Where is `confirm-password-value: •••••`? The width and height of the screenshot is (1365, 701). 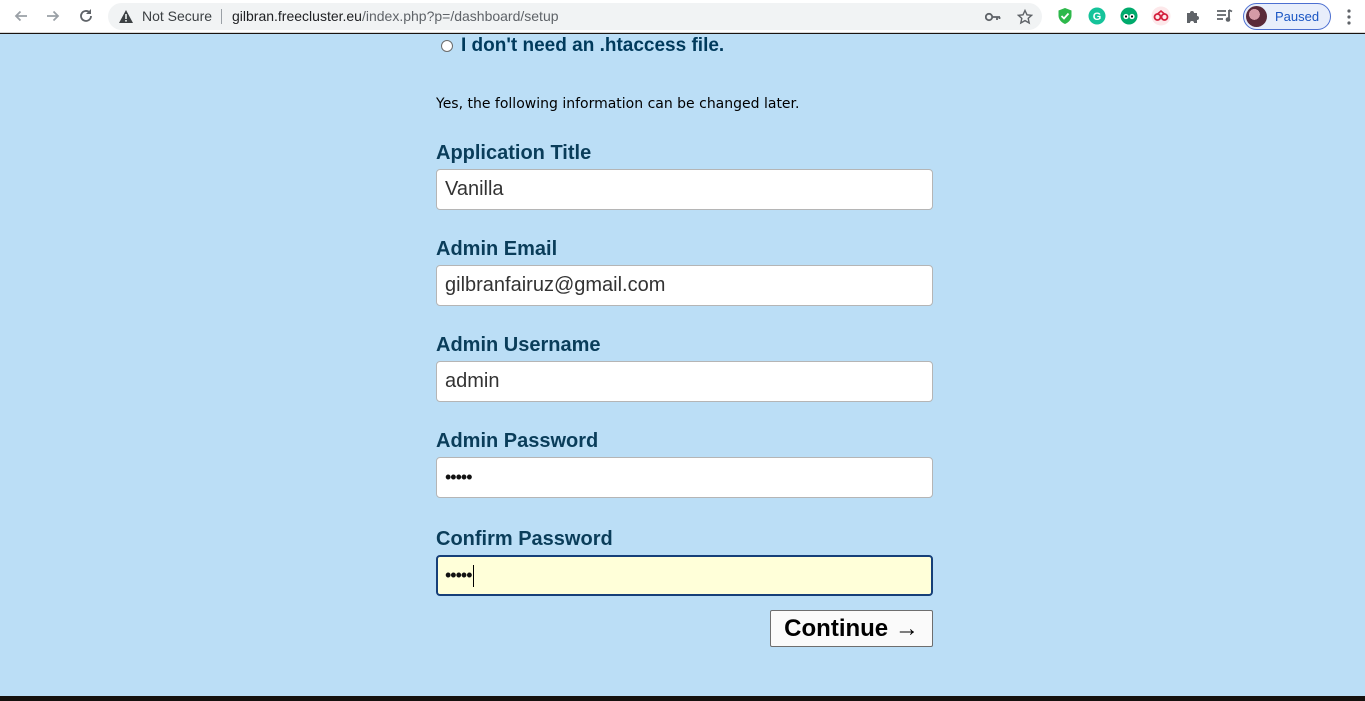
confirm-password-value: ••••• is located at coordinates (458, 575).